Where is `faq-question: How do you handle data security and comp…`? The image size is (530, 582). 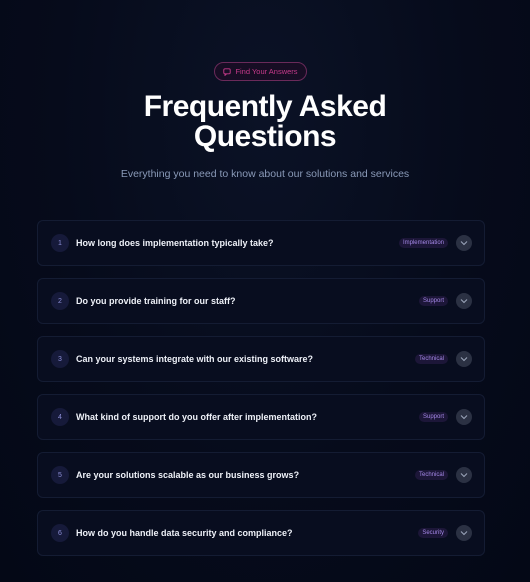
faq-question: How do you handle data security and comp… is located at coordinates (184, 533).